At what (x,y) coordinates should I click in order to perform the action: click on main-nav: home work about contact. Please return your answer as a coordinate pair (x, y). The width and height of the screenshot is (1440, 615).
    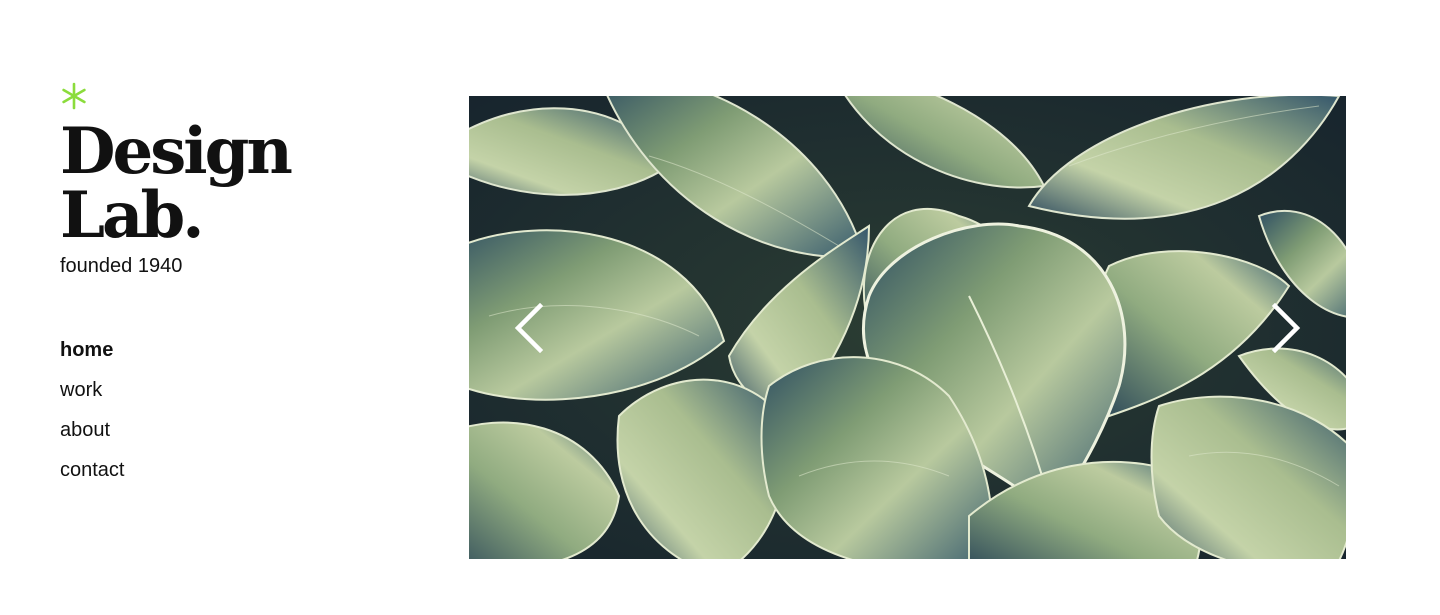
    Looking at the image, I should click on (240, 416).